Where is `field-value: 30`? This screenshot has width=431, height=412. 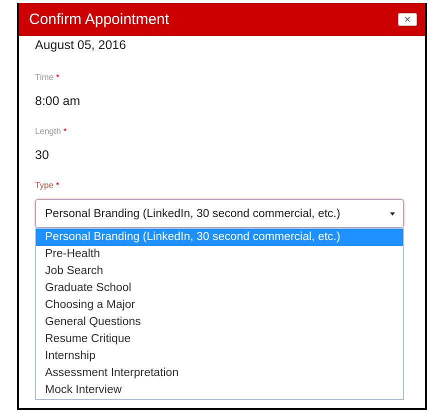 field-value: 30 is located at coordinates (42, 155).